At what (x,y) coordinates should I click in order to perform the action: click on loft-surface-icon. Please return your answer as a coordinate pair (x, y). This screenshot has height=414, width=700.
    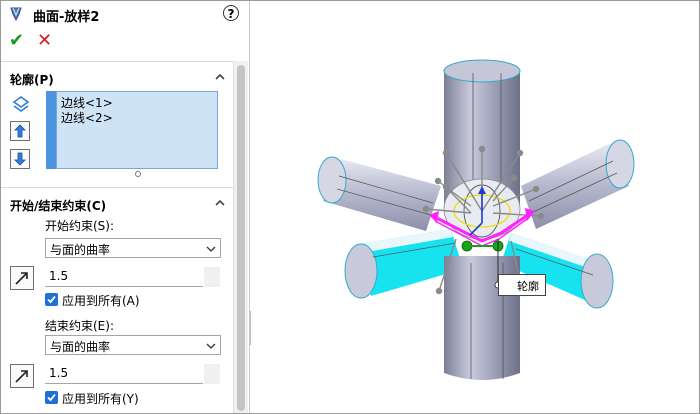
    Looking at the image, I should click on (16, 14).